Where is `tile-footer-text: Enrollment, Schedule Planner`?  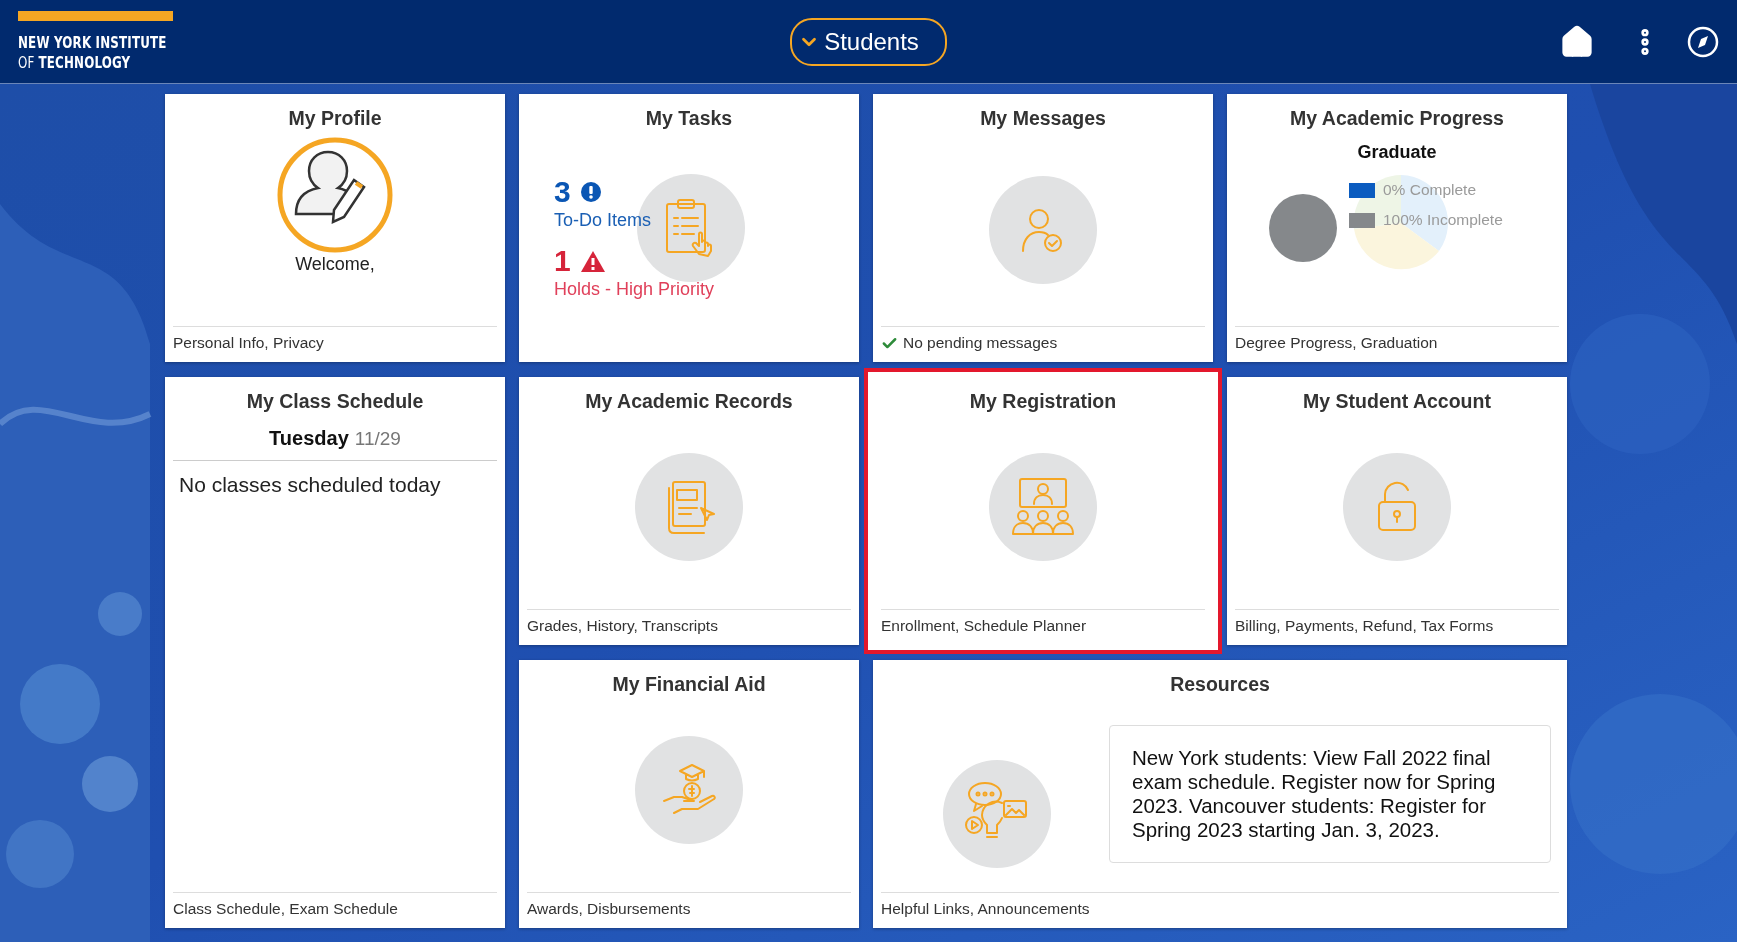
tile-footer-text: Enrollment, Schedule Planner is located at coordinates (984, 626).